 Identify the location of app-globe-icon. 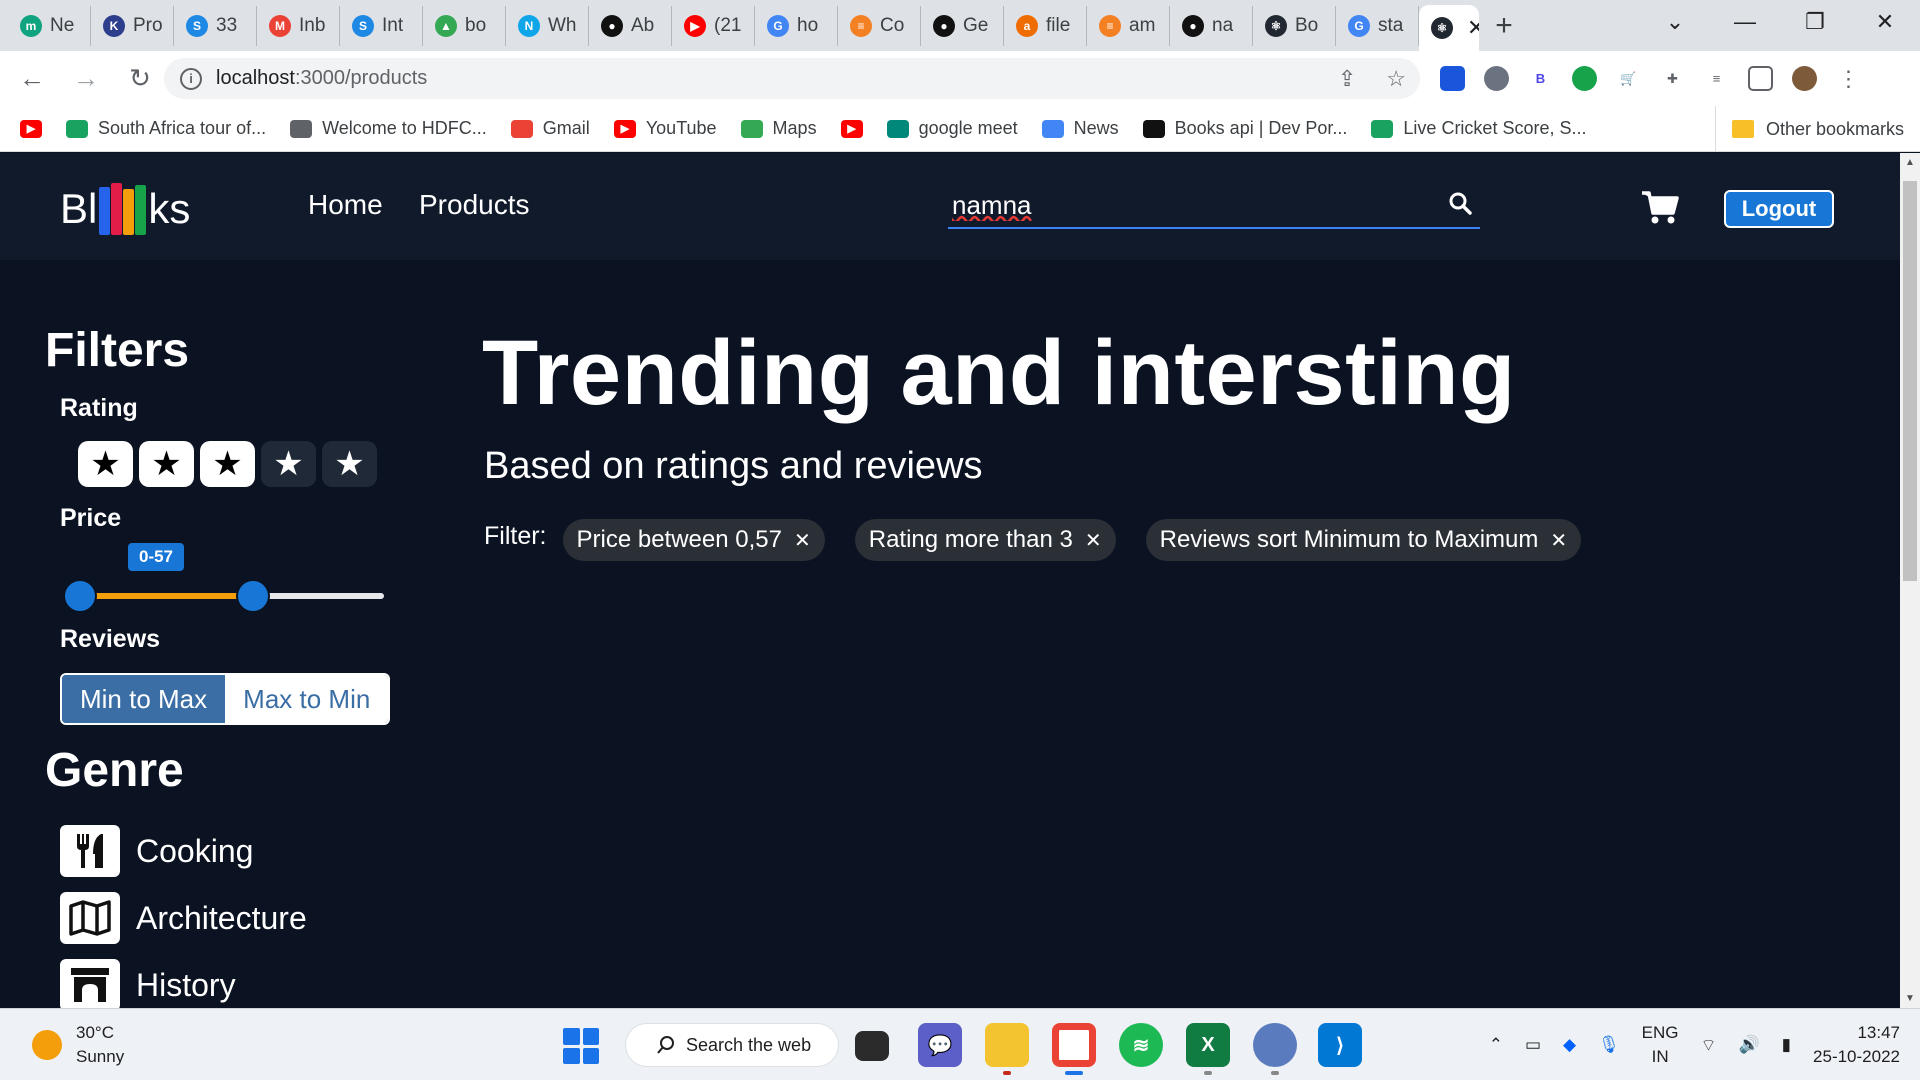
(1275, 1049).